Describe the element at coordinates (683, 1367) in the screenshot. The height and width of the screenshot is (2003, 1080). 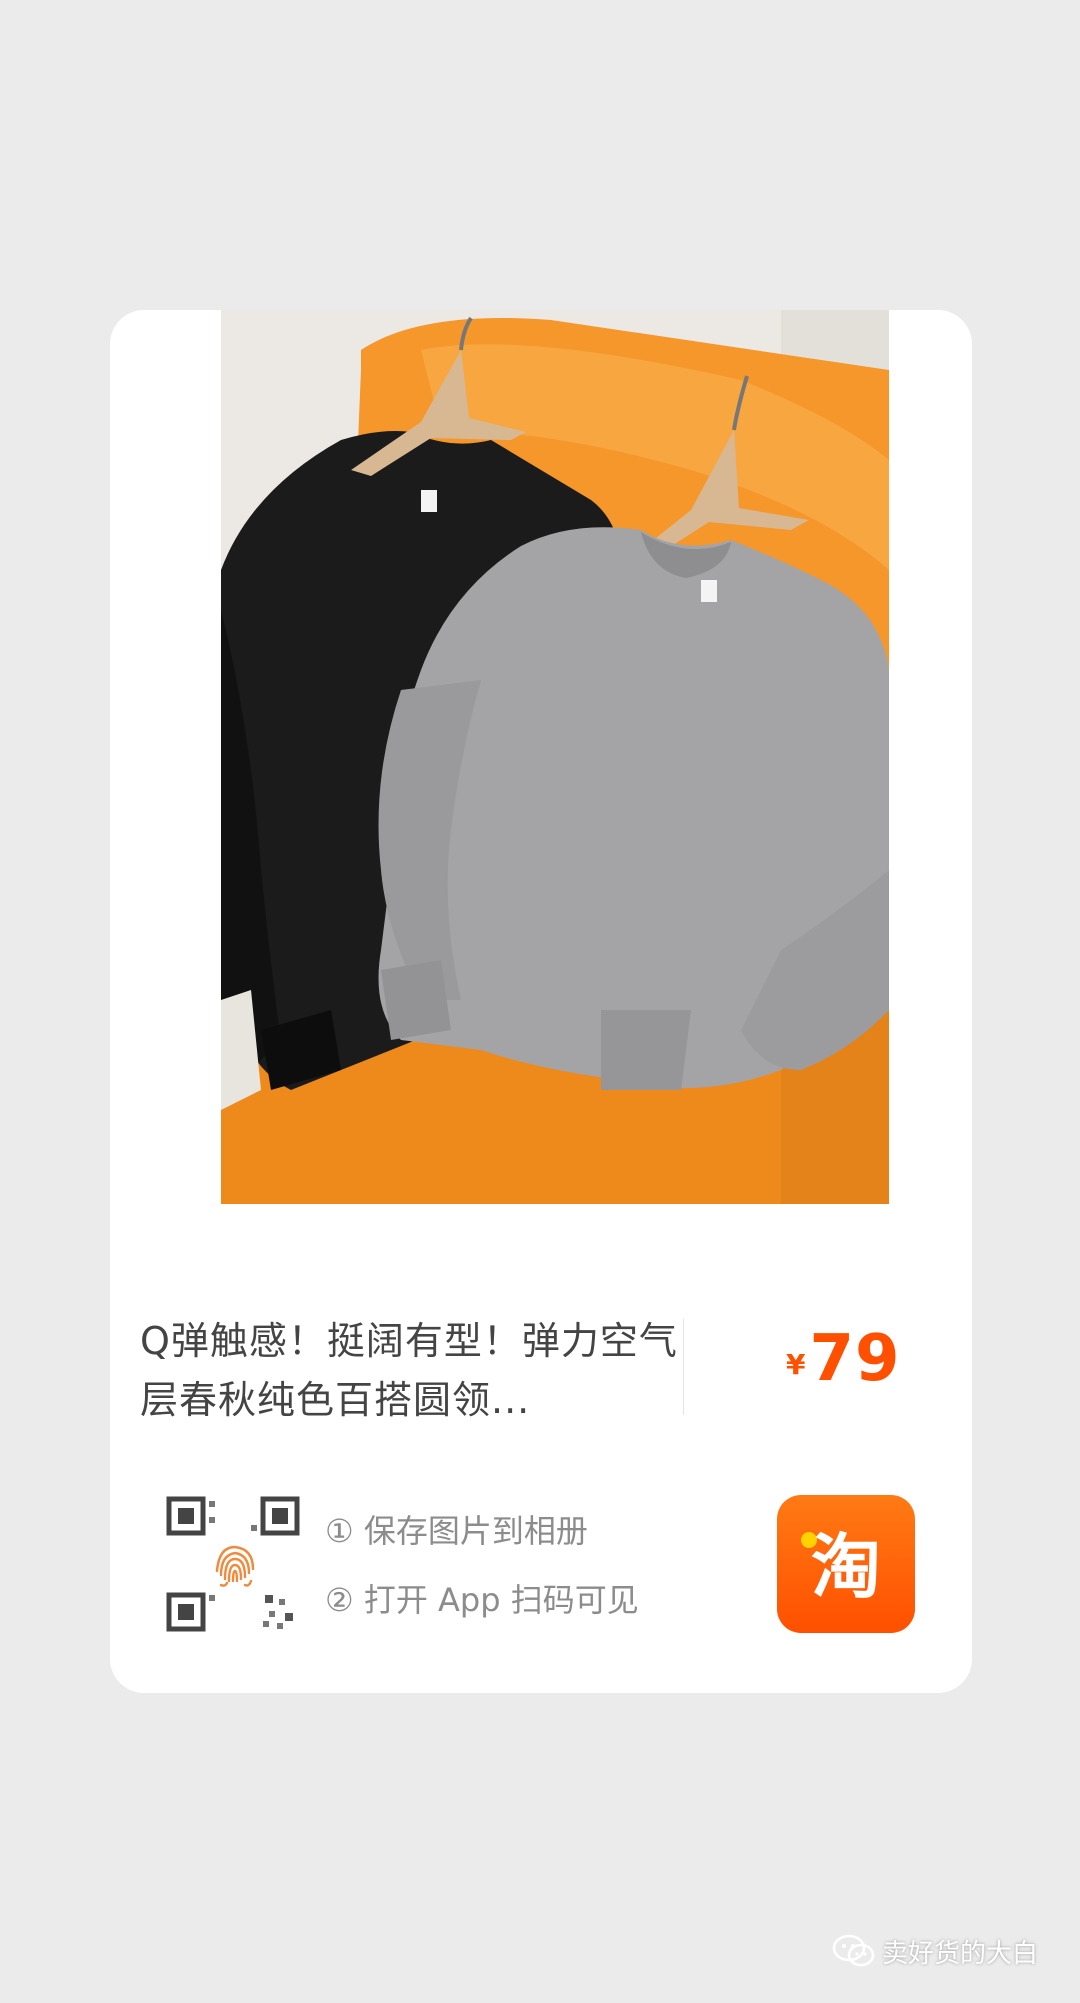
I see `divider` at that location.